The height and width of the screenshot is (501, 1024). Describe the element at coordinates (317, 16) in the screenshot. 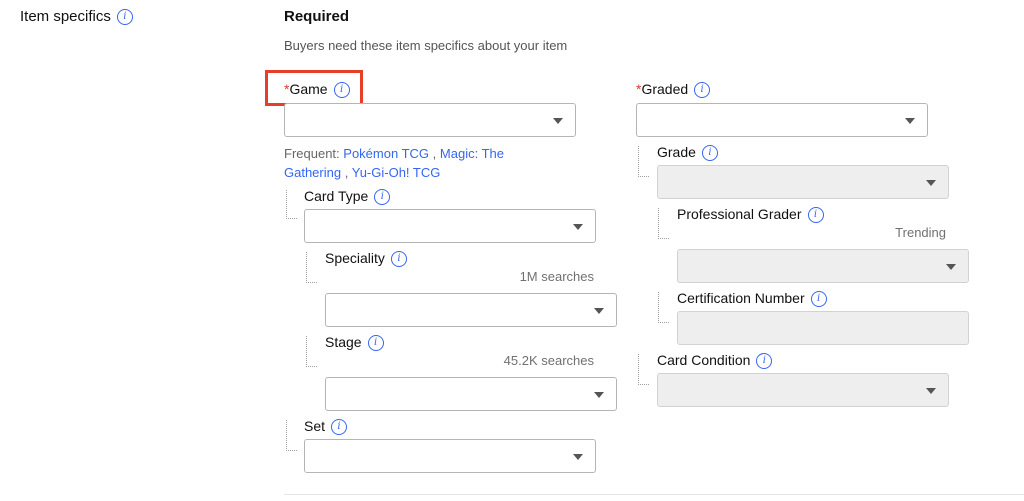

I see `required-heading: Required` at that location.